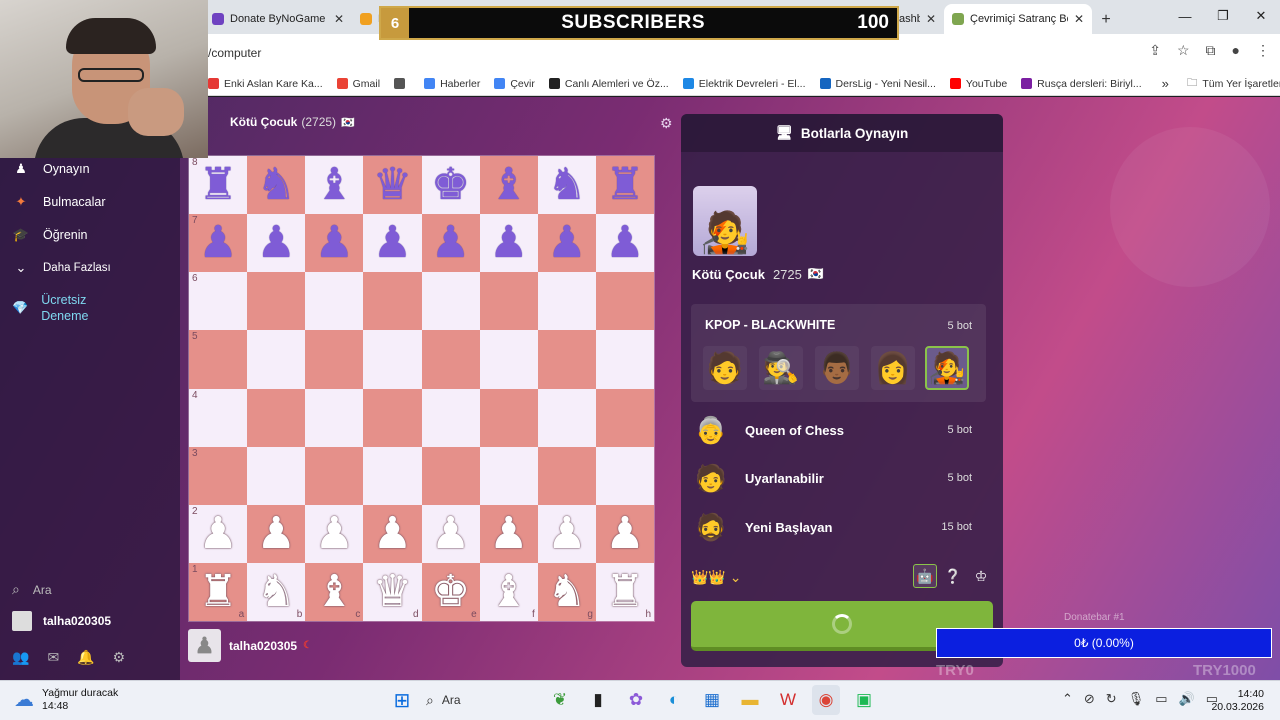  What do you see at coordinates (1263, 50) in the screenshot?
I see `menu-icon: ⋮` at bounding box center [1263, 50].